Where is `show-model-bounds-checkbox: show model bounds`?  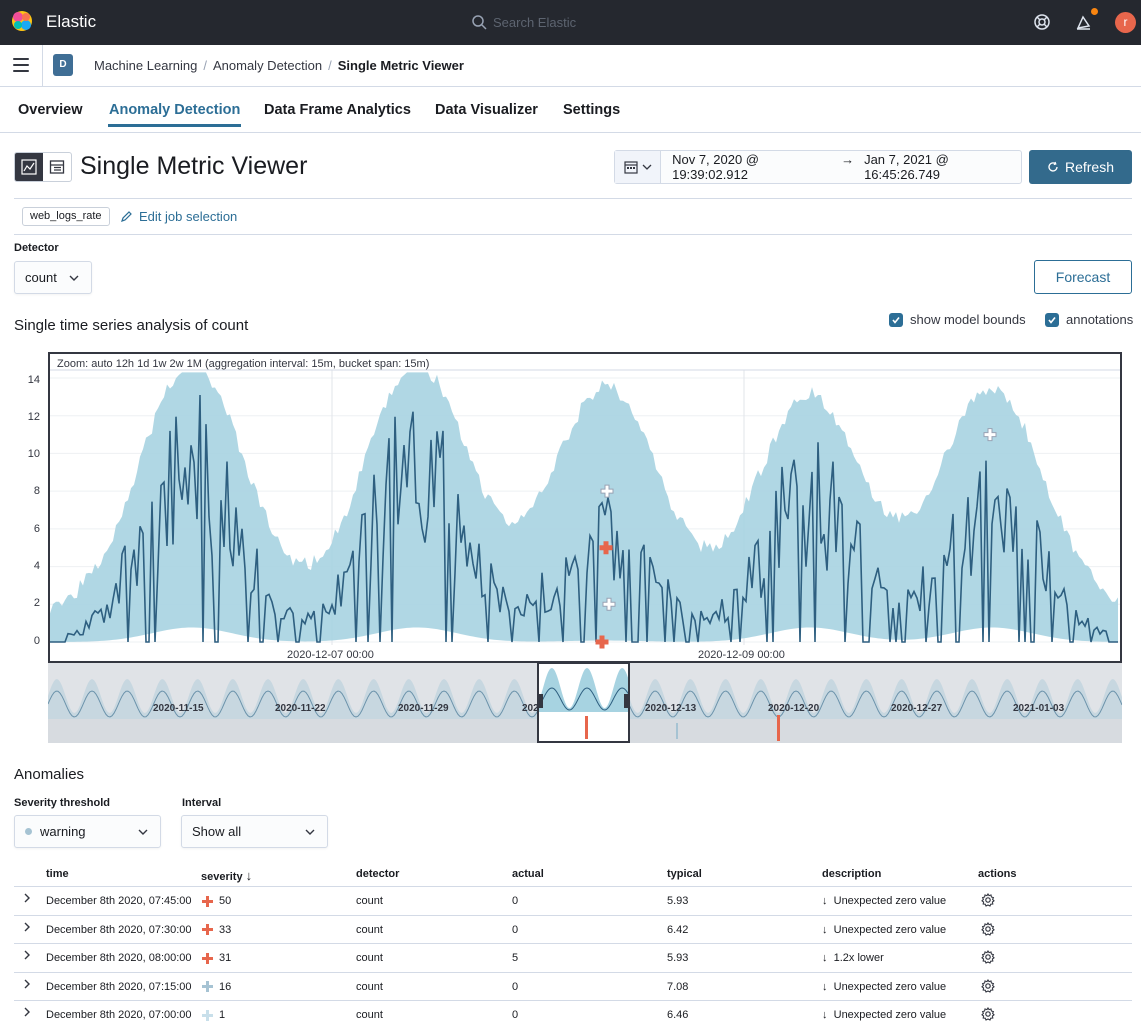 show-model-bounds-checkbox: show model bounds is located at coordinates (957, 319).